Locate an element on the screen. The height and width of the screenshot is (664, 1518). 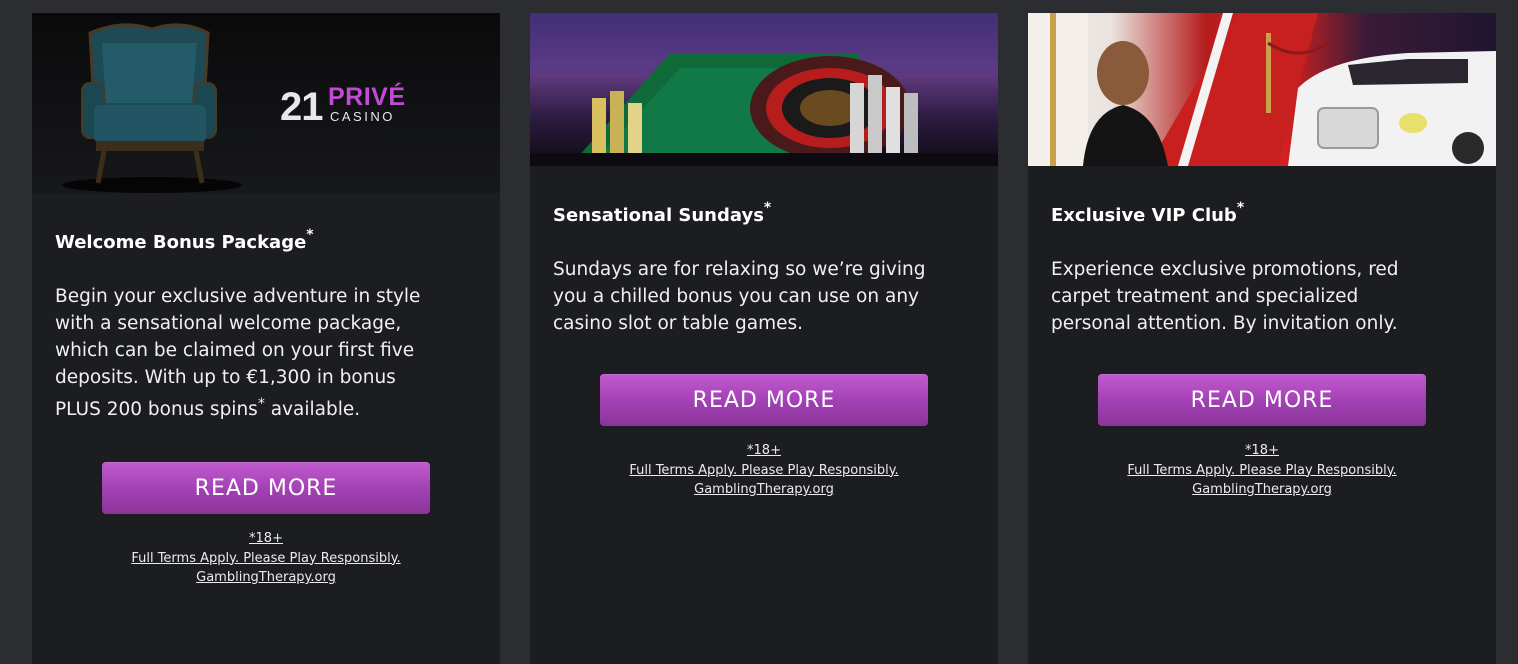
velvet-armchair-image is located at coordinates (152, 108).